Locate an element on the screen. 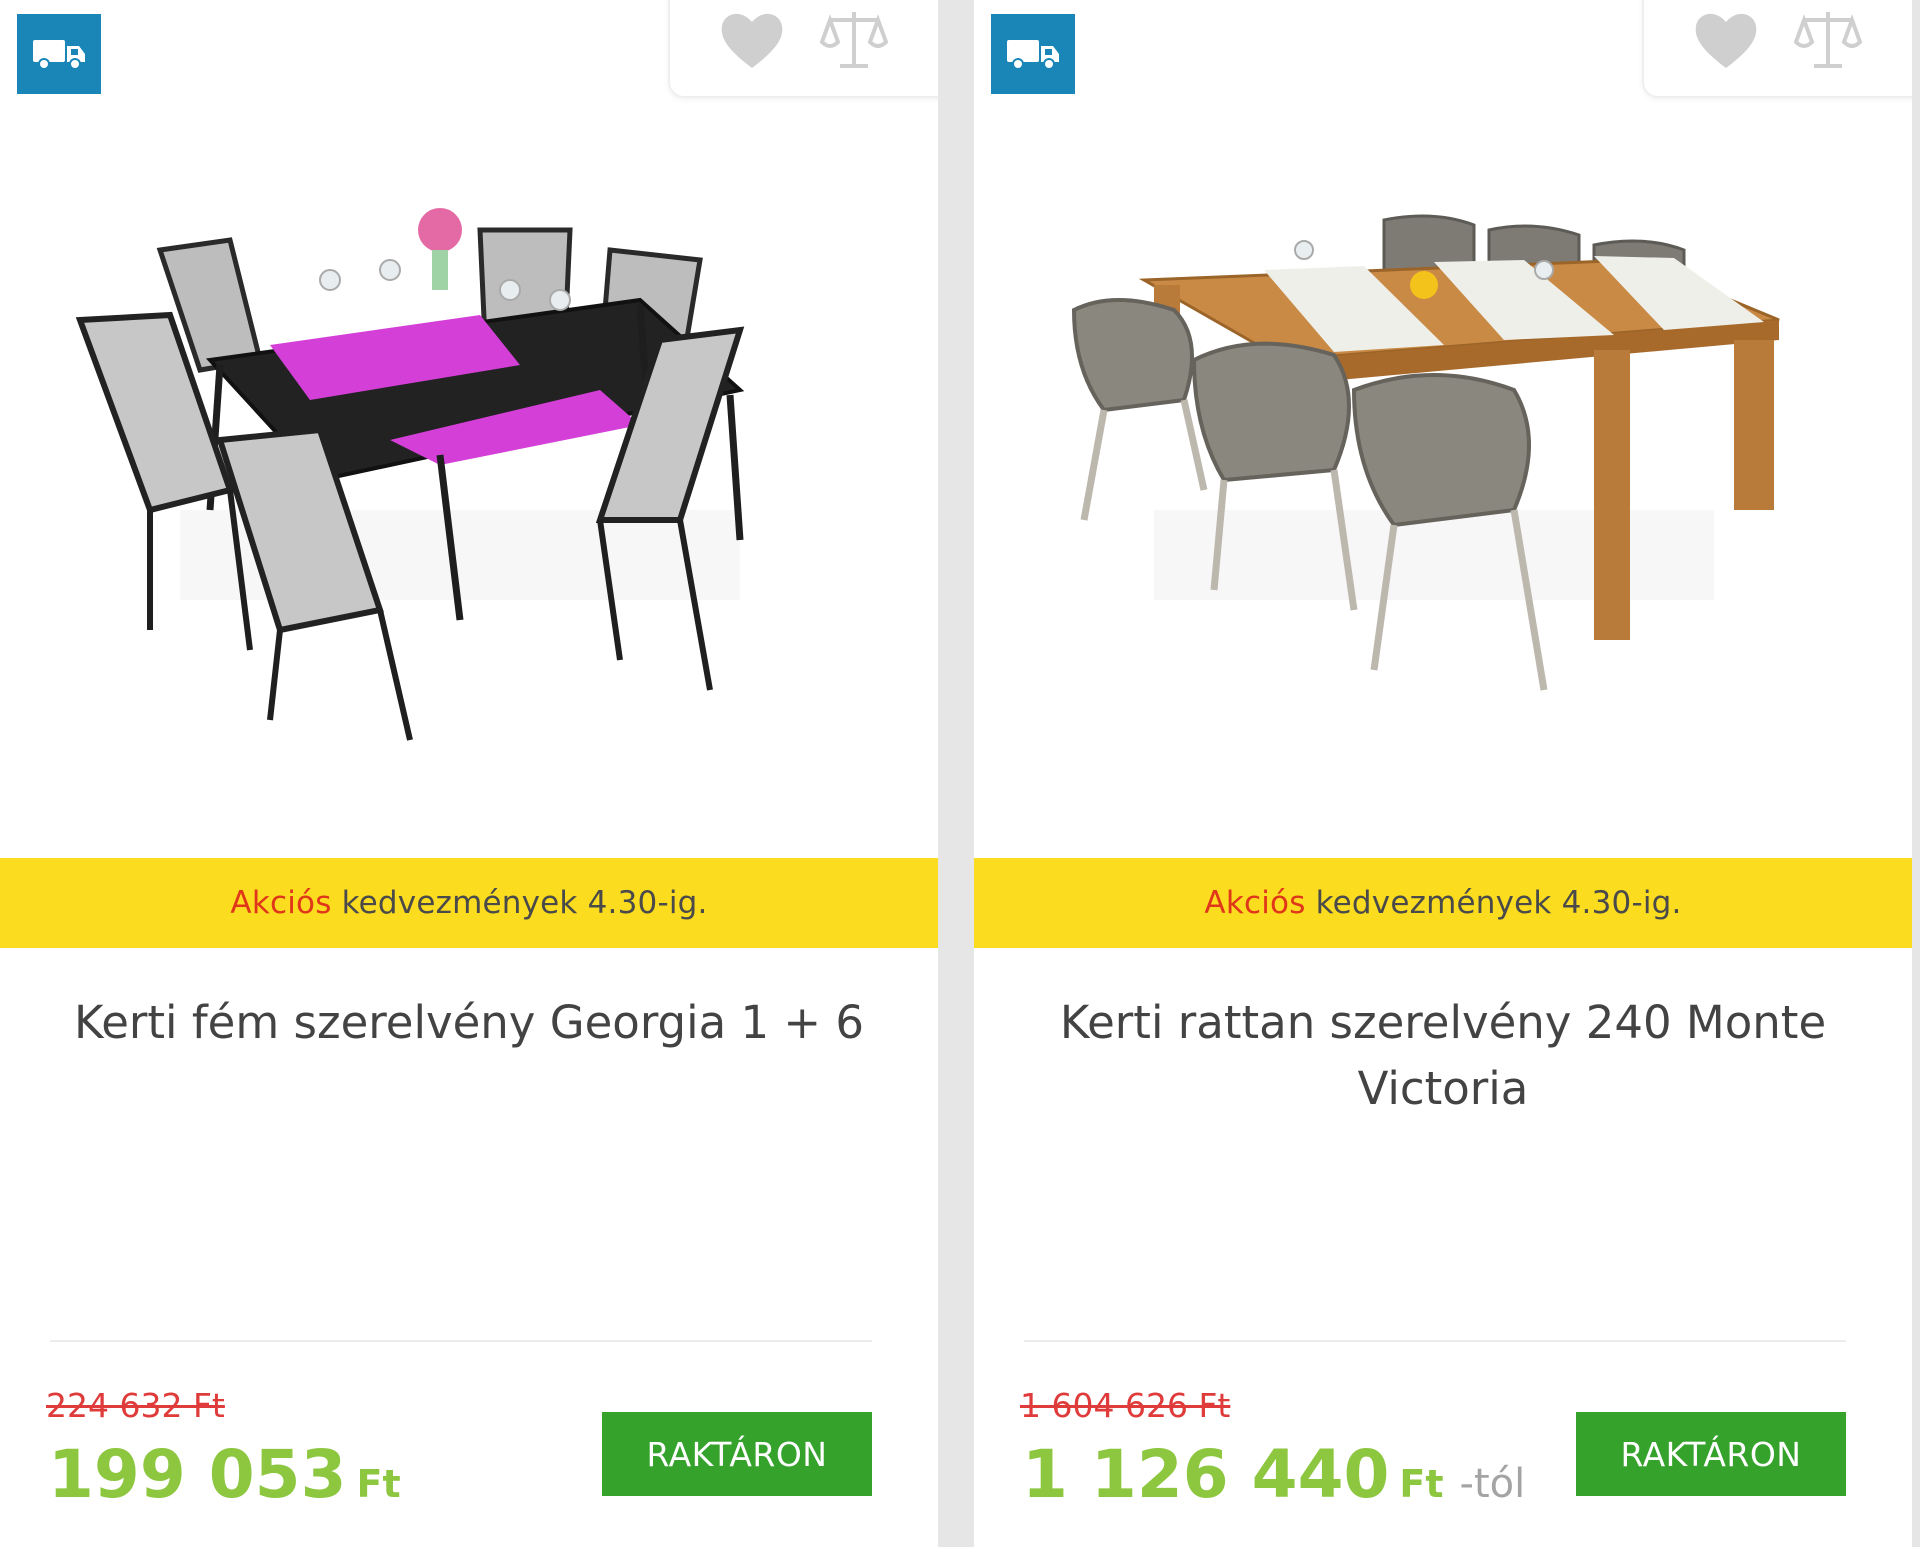 This screenshot has width=1920, height=1547. old-price: 224 632 Ft is located at coordinates (135, 1405).